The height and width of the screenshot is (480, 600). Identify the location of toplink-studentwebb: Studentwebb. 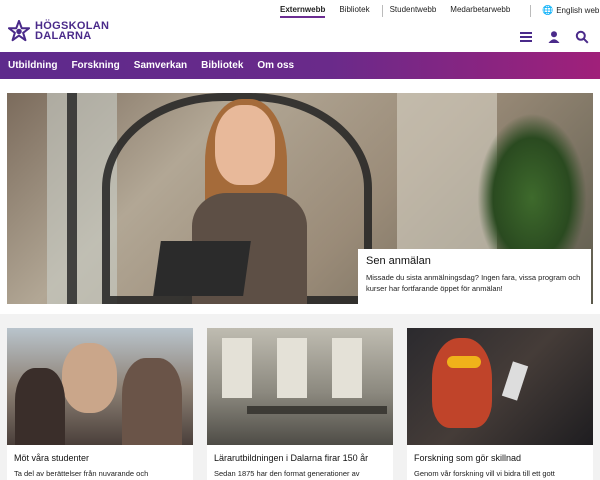
(413, 11).